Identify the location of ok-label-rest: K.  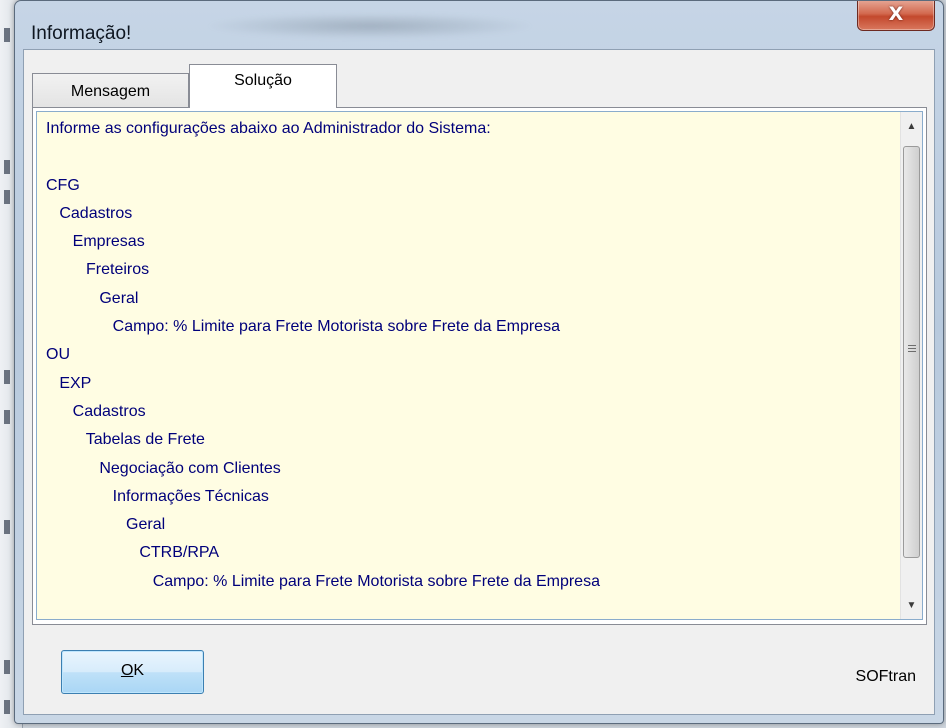
(139, 670).